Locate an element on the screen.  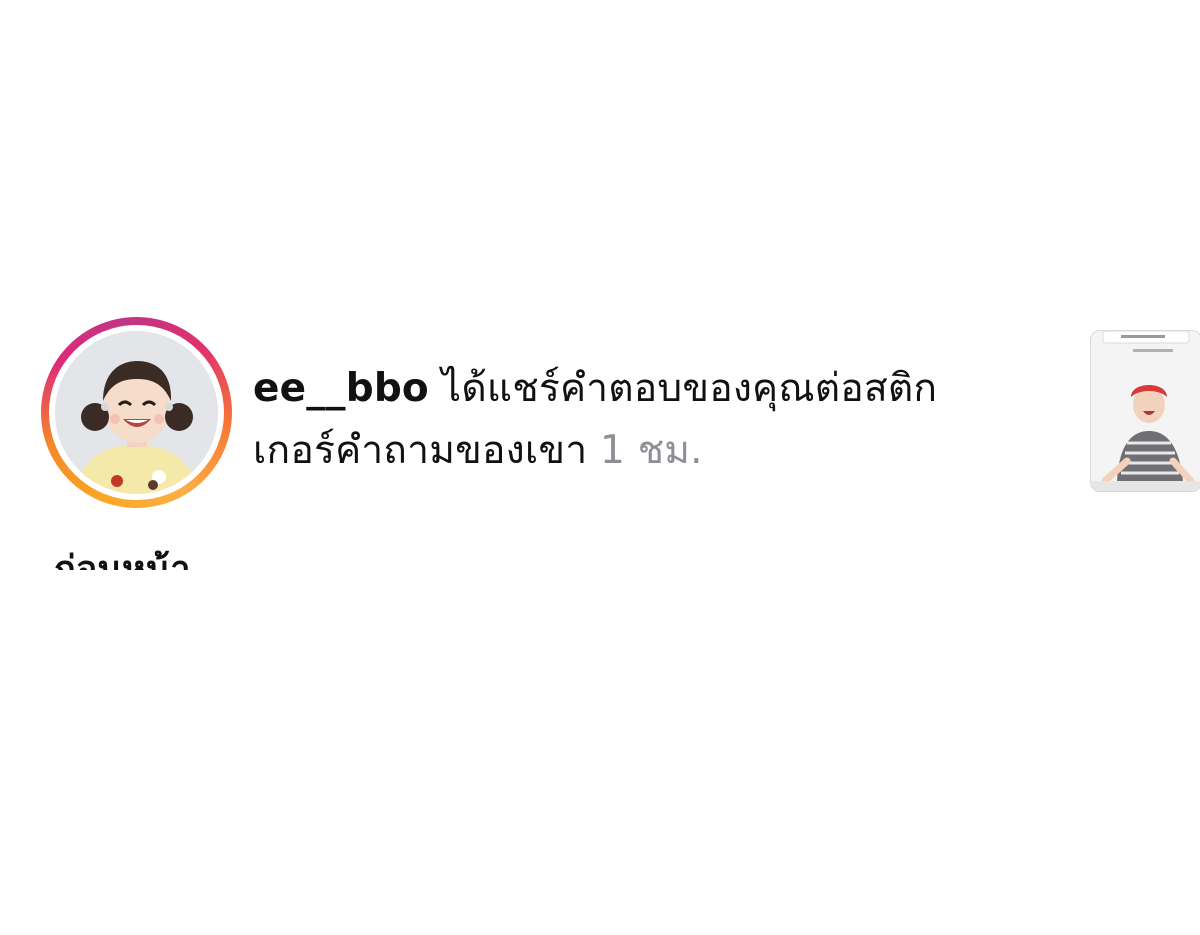
avatar-gap is located at coordinates (136, 412).